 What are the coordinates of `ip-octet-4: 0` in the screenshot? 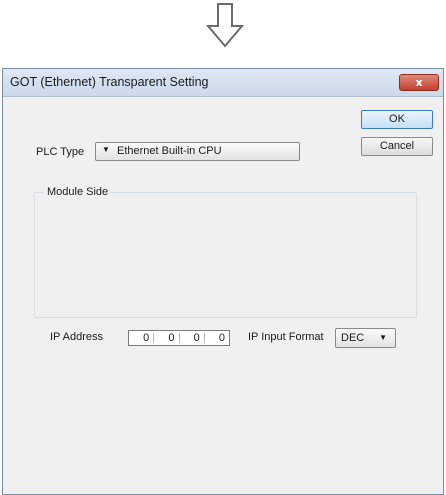 It's located at (217, 338).